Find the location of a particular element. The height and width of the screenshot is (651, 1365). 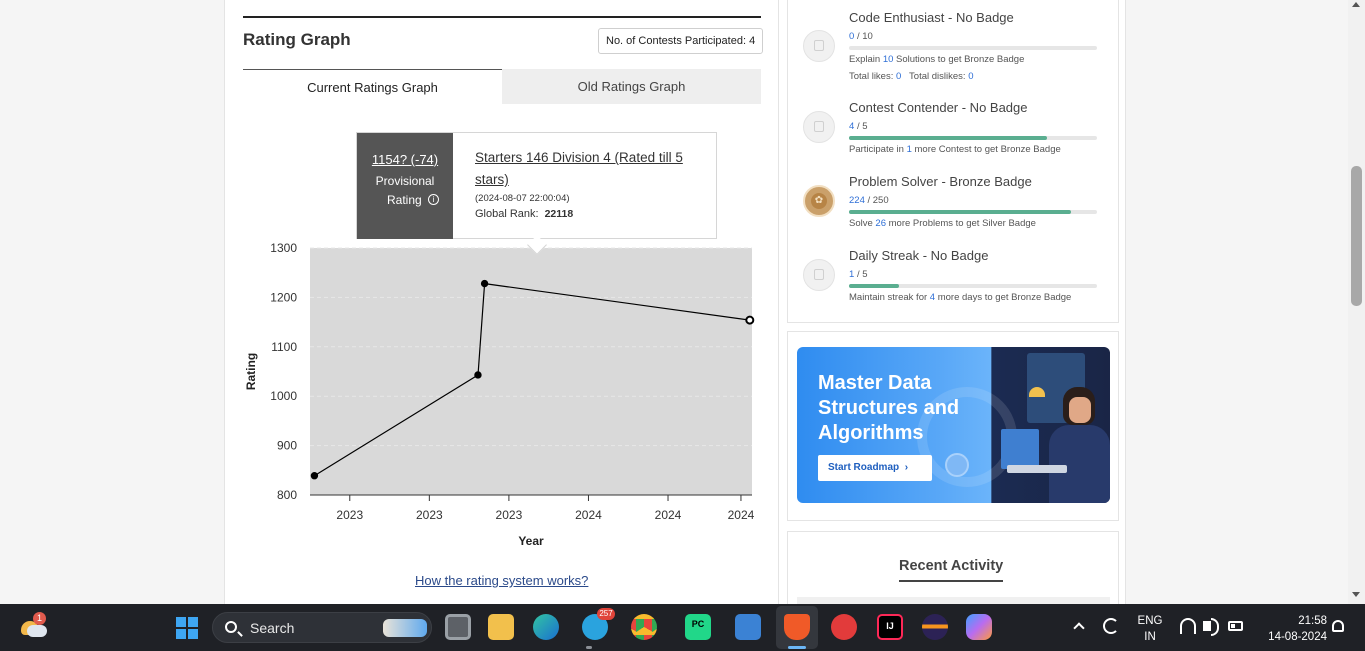

y-axis-label: Rating is located at coordinates (251, 371).